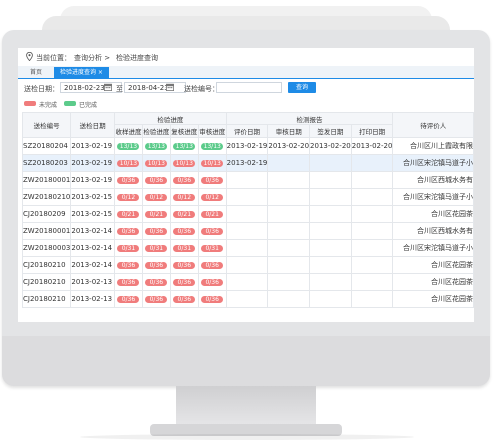 Image resolution: width=493 pixels, height=440 pixels. Describe the element at coordinates (128, 214) in the screenshot. I see `cell-progress: 0/21` at that location.